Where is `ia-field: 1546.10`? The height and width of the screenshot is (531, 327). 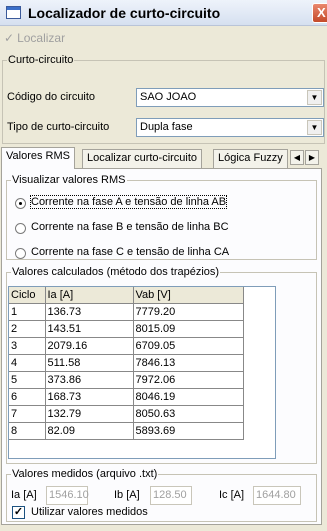 ia-field: 1546.10 is located at coordinates (67, 495).